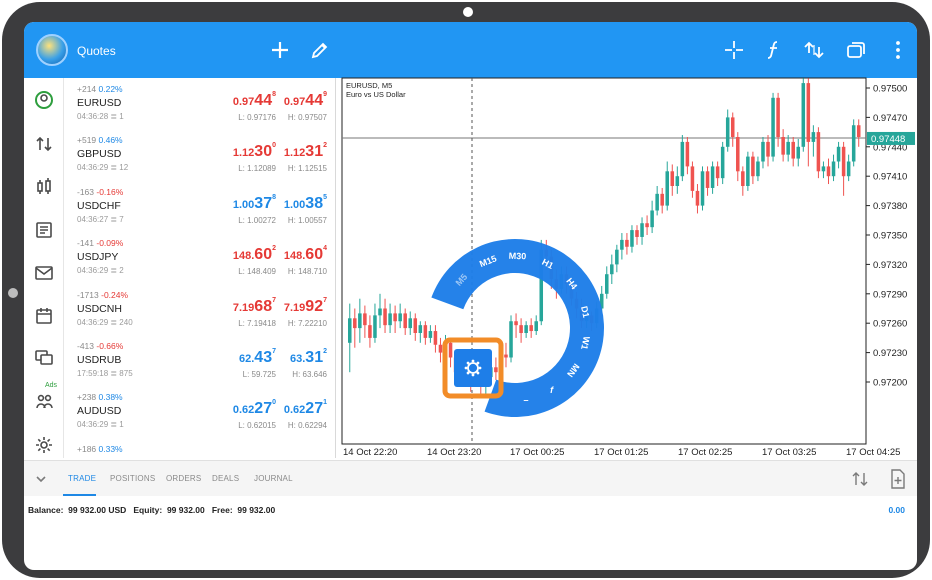 The width and height of the screenshot is (932, 580). What do you see at coordinates (254, 306) in the screenshot?
I see `bid-price: 7.19687` at bounding box center [254, 306].